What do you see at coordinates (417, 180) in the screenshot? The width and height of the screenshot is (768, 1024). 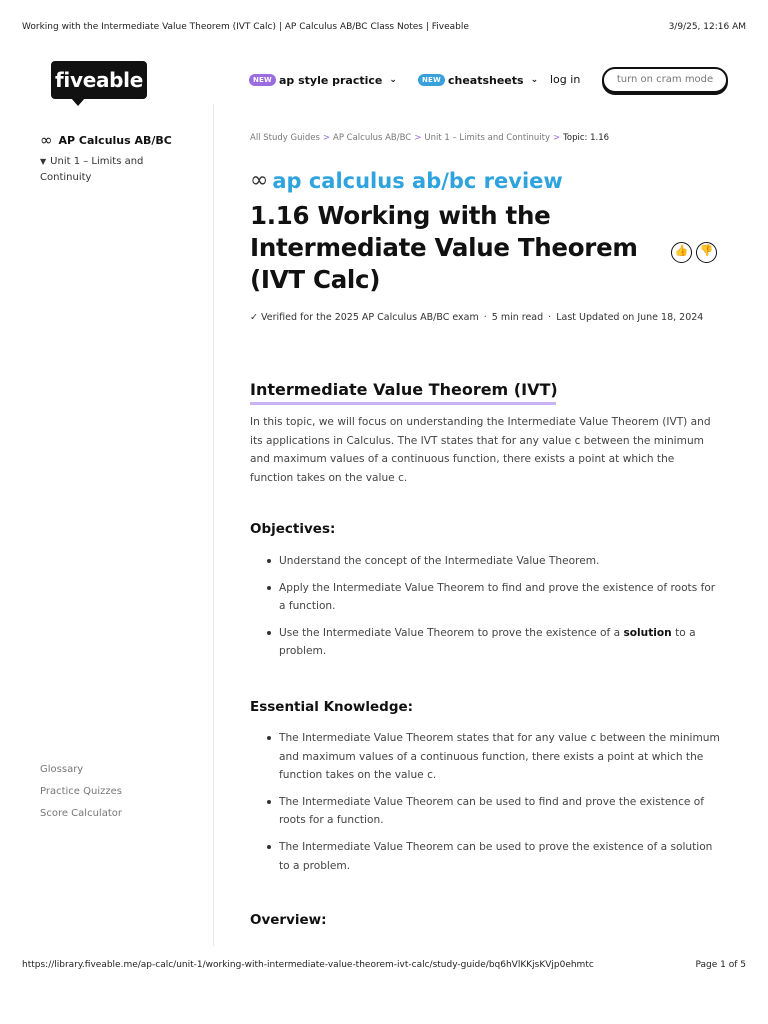 I see `course-review-label: ap calculus ab/bc review` at bounding box center [417, 180].